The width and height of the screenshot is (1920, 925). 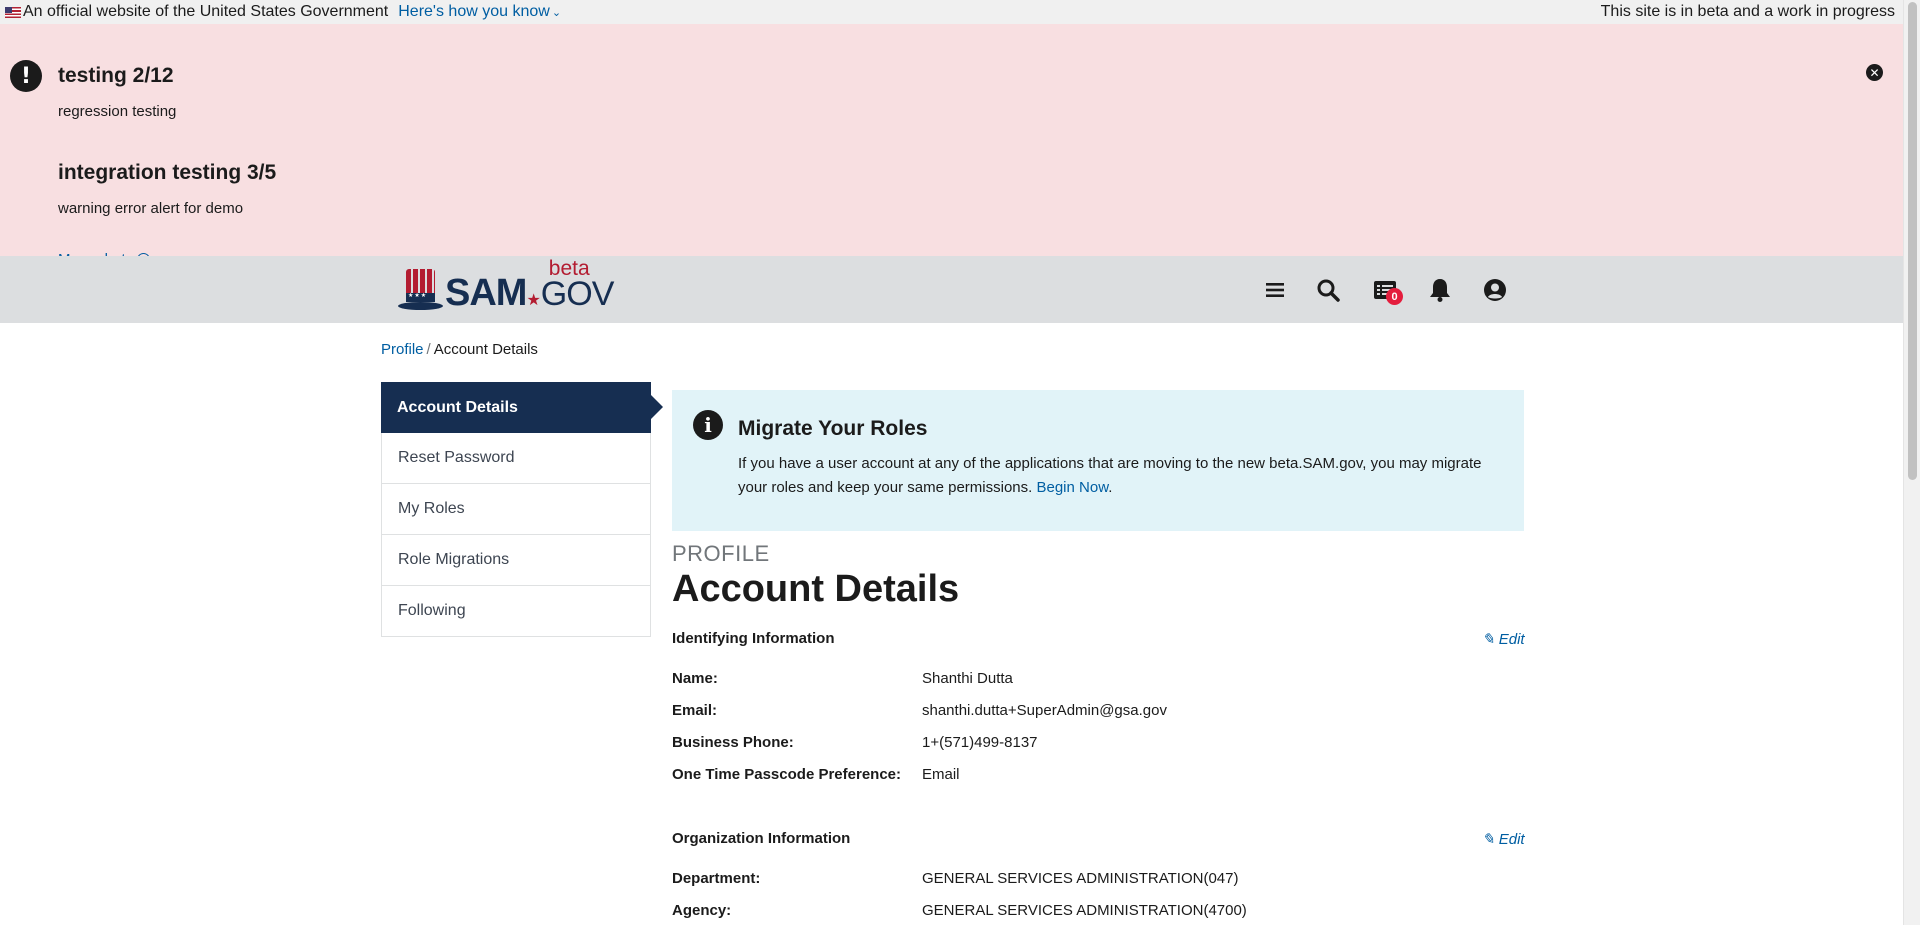 I want to click on field-label: Name:, so click(x=695, y=678).